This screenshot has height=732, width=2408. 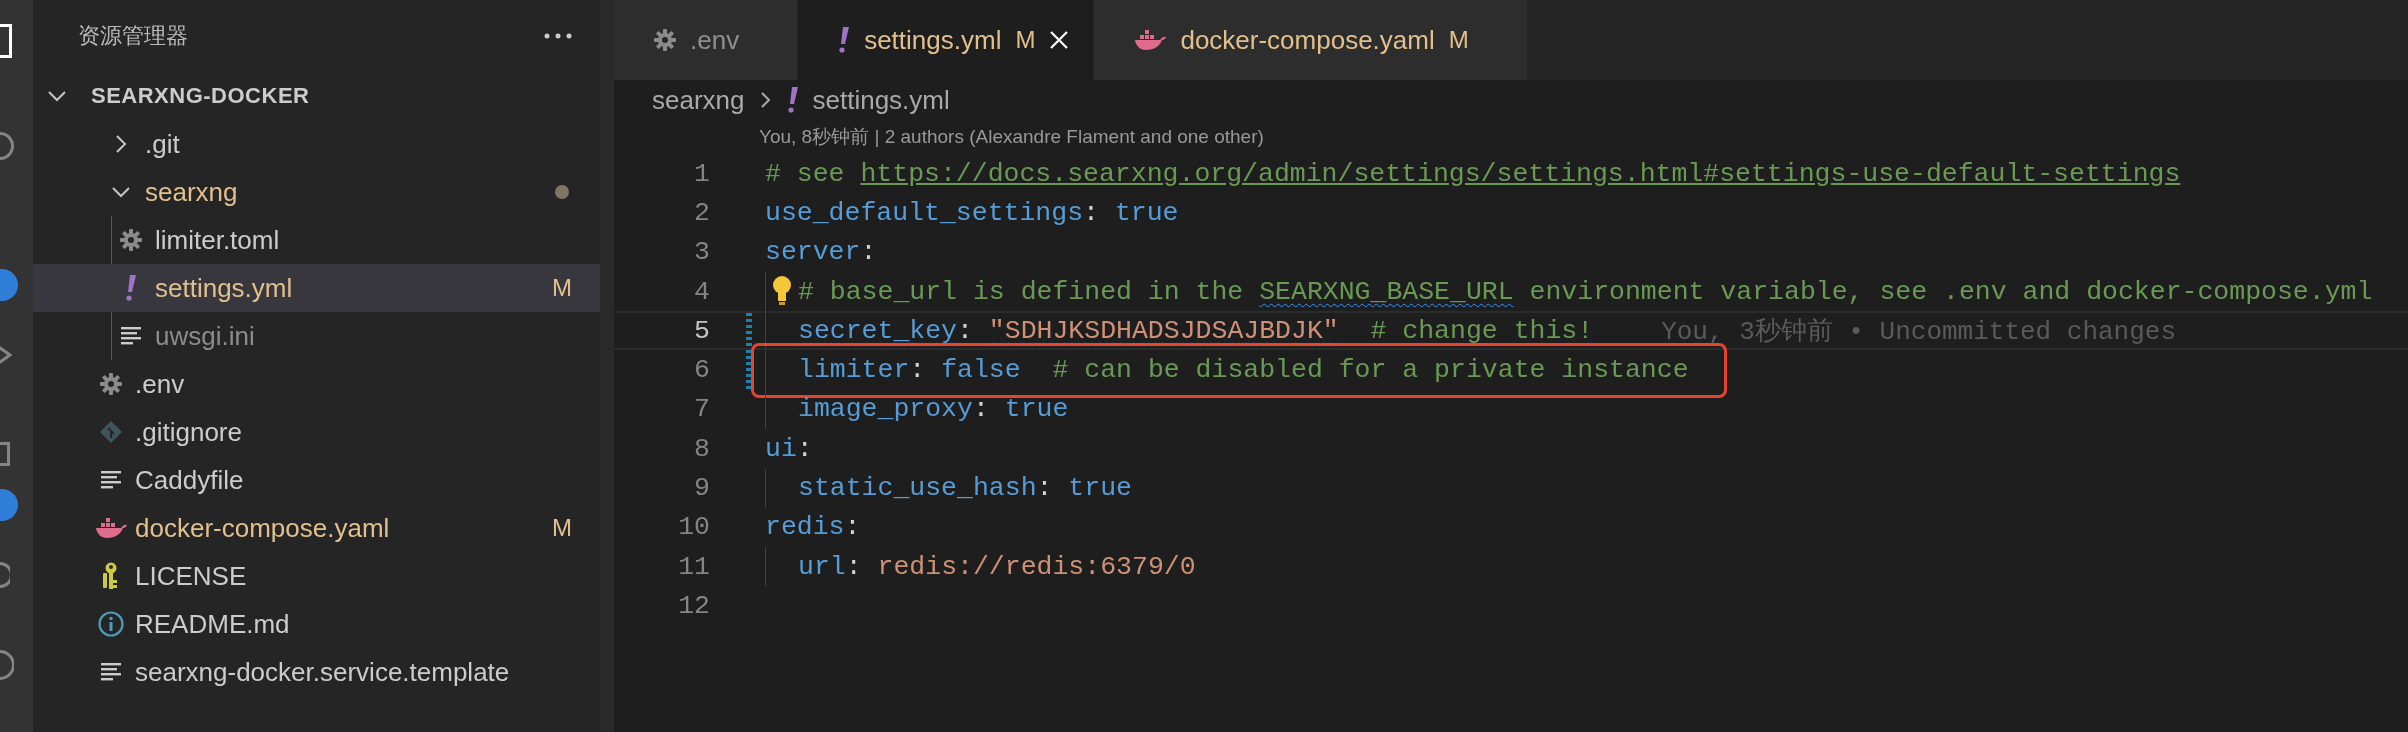 What do you see at coordinates (162, 144) in the screenshot?
I see `file-name: .git` at bounding box center [162, 144].